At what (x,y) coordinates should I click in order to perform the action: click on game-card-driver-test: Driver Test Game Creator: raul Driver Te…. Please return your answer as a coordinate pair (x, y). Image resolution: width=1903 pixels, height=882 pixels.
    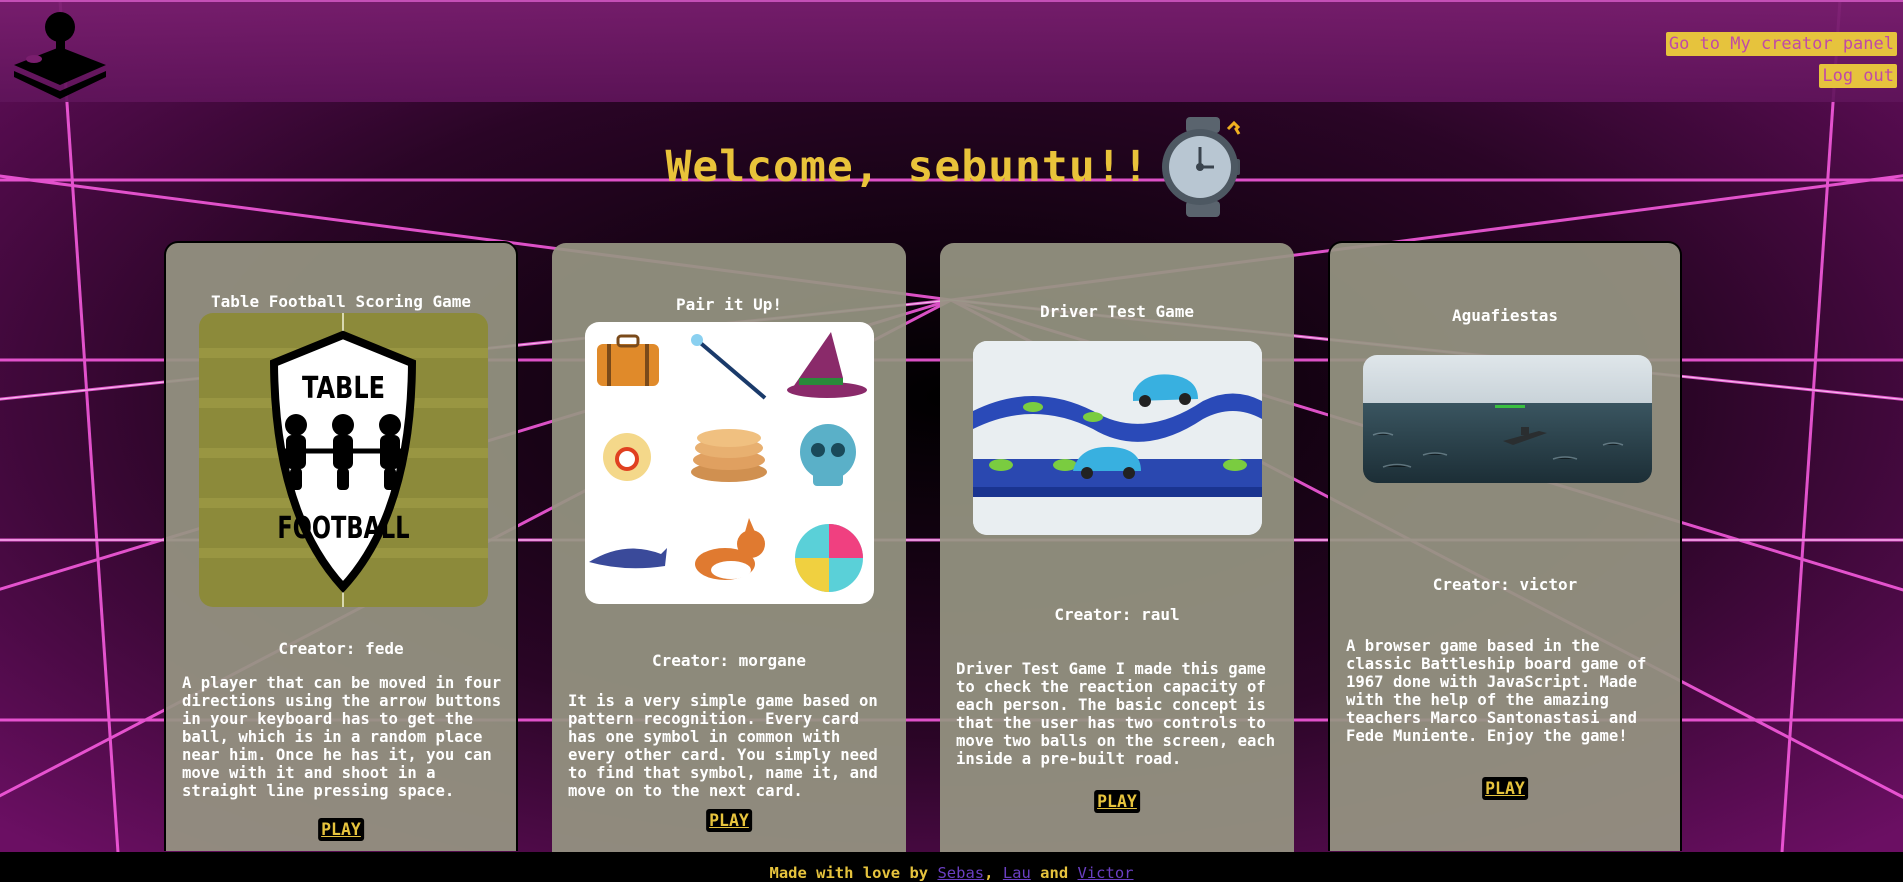
    Looking at the image, I should click on (1117, 548).